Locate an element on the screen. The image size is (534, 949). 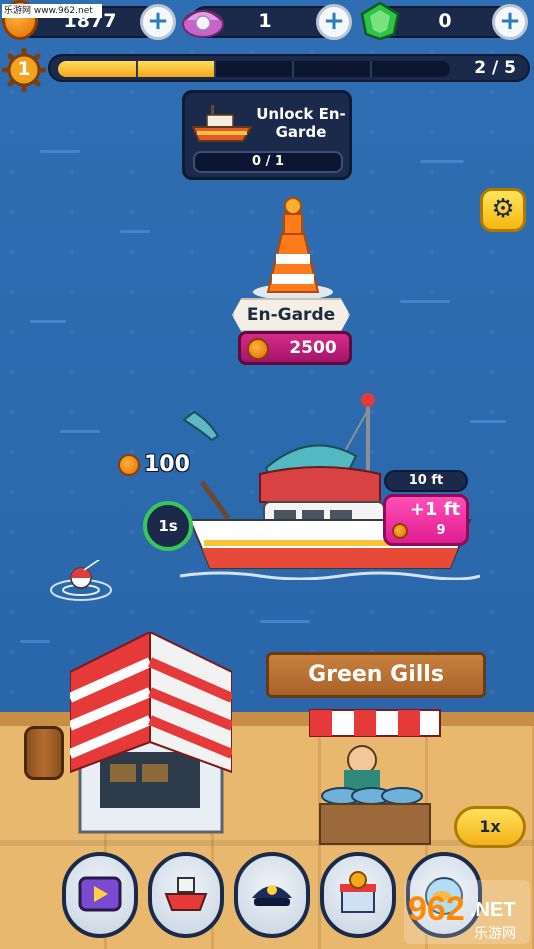
destination-price: 2500 is located at coordinates (313, 348).